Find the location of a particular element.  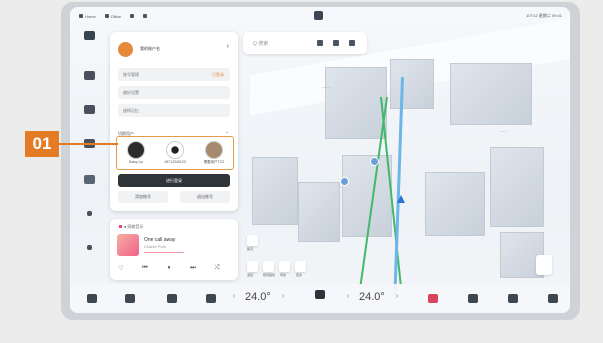

temp-right-decrease-icon: ‹ is located at coordinates (348, 296).